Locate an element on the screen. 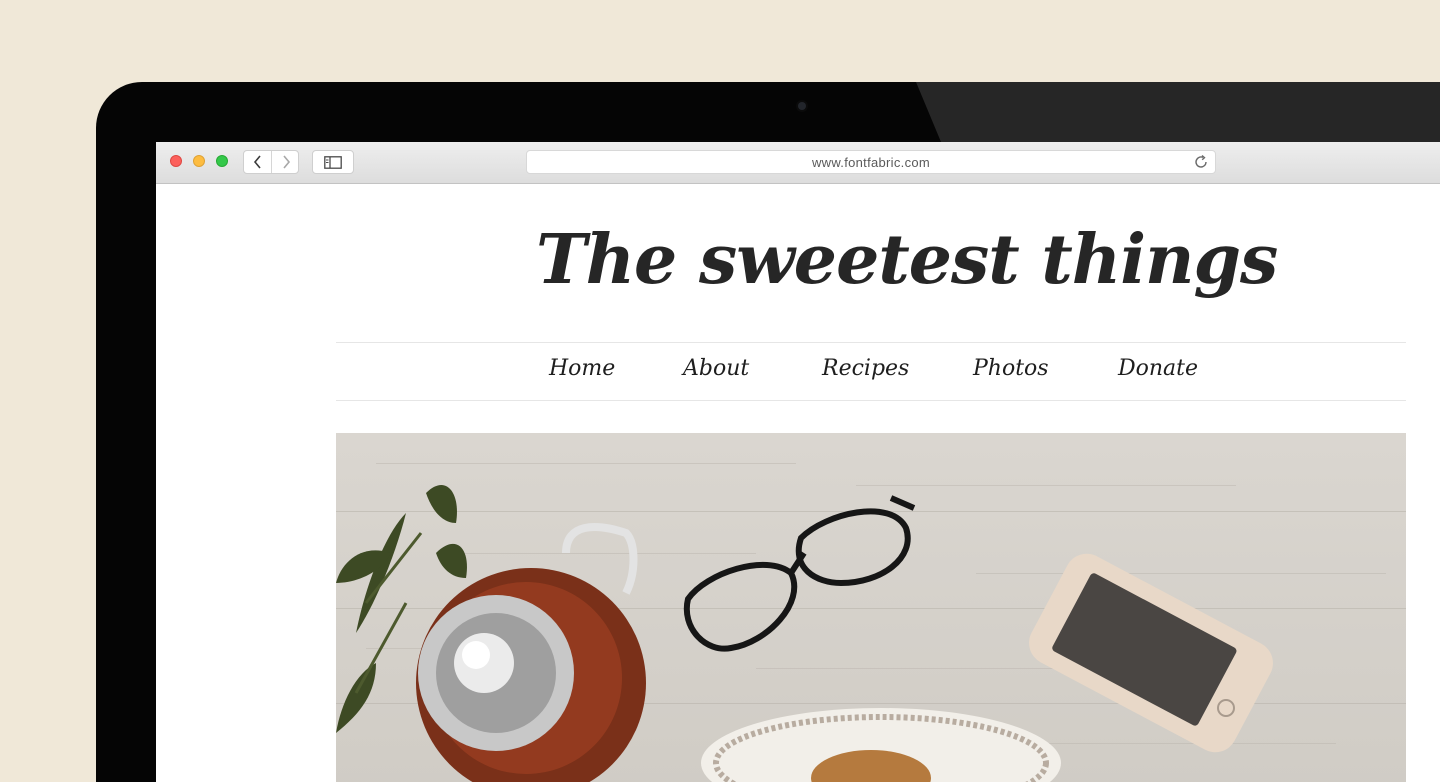 The width and height of the screenshot is (1440, 782). reload-icon is located at coordinates (1201, 162).